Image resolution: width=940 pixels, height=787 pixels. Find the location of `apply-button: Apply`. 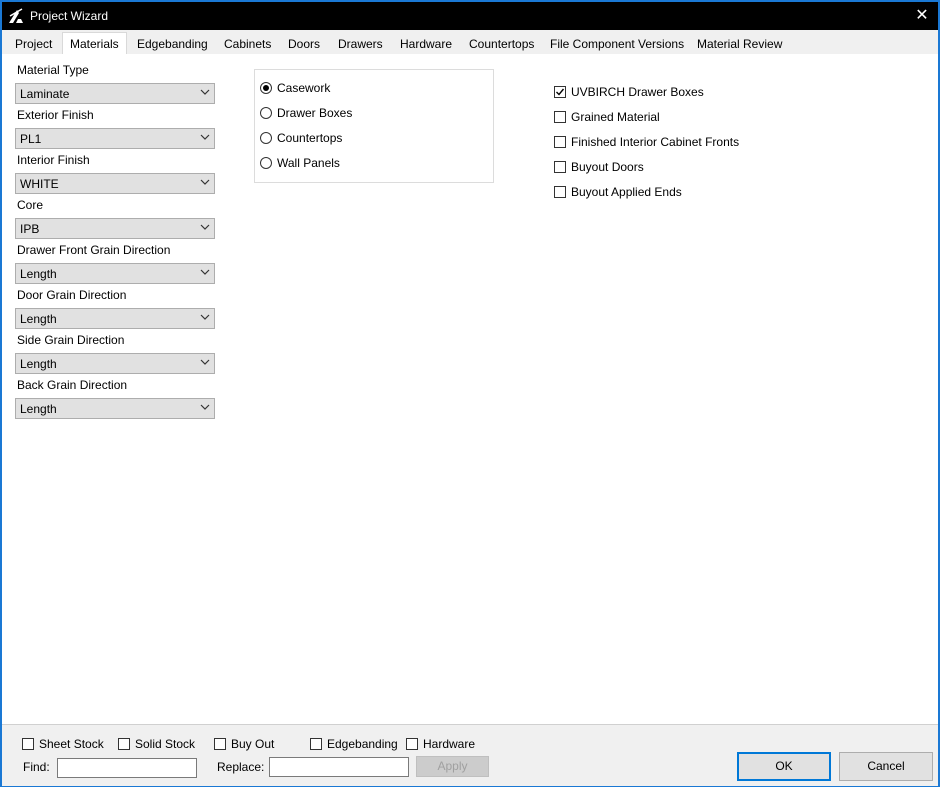

apply-button: Apply is located at coordinates (452, 766).